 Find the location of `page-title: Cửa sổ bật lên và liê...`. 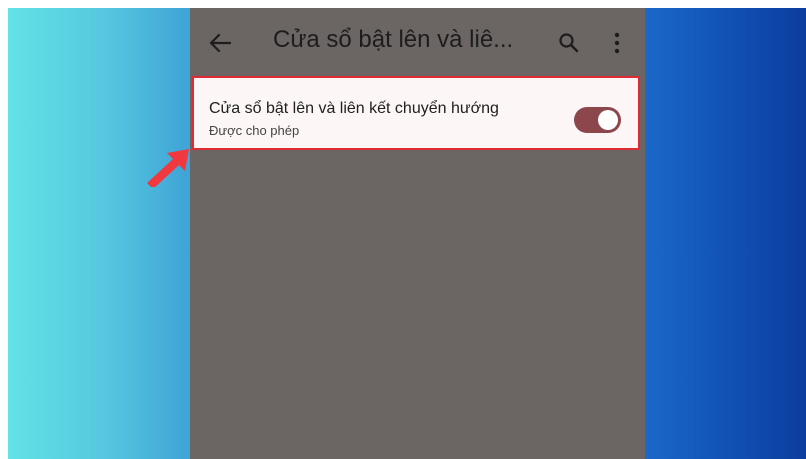

page-title: Cửa sổ bật lên và liê... is located at coordinates (393, 39).